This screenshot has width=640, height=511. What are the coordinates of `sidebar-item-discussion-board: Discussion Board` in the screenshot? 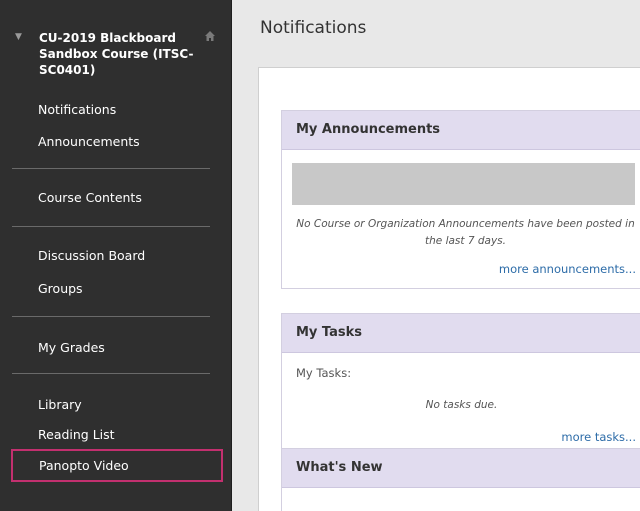 It's located at (91, 256).